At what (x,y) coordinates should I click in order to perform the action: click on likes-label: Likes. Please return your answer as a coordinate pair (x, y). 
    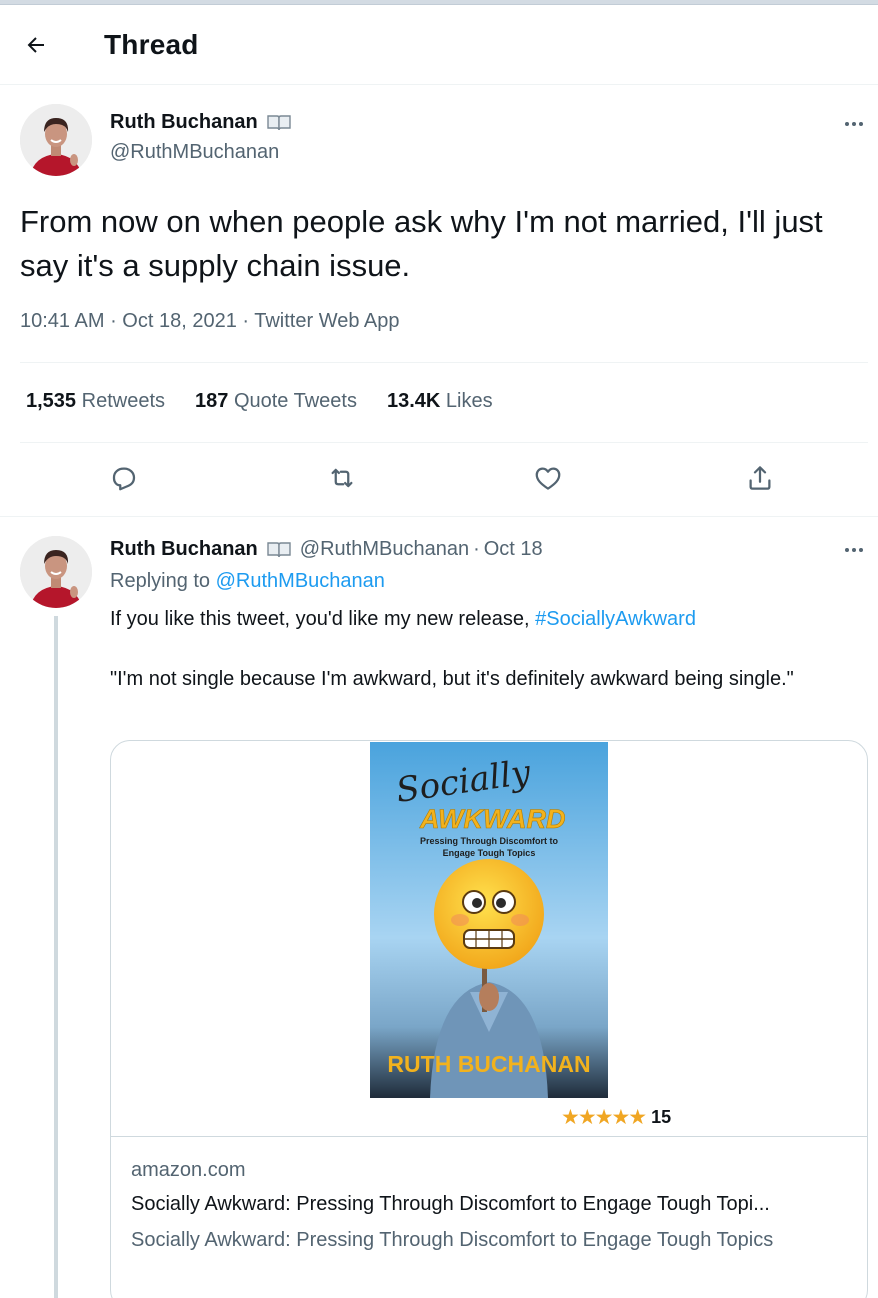
    Looking at the image, I should click on (469, 401).